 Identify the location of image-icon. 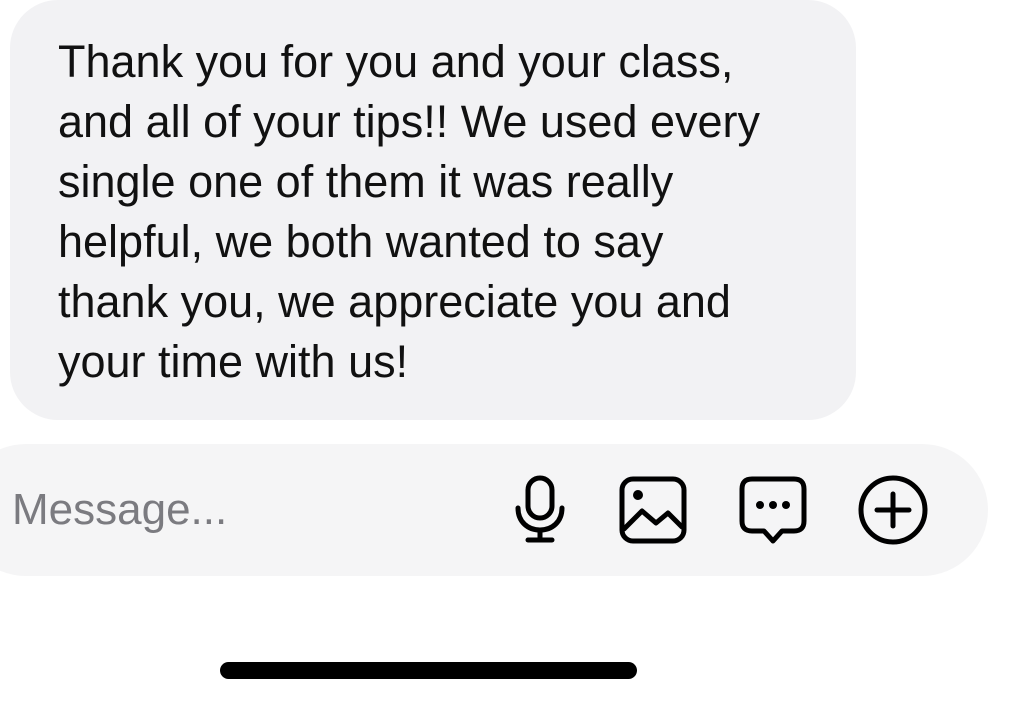
(653, 510).